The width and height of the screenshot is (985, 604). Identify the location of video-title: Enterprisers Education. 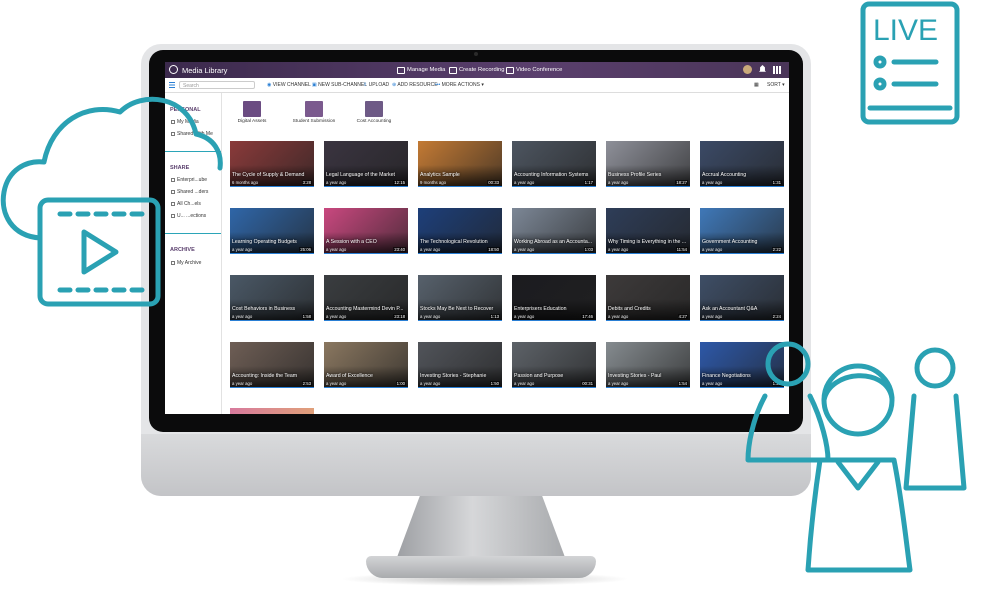
(540, 309).